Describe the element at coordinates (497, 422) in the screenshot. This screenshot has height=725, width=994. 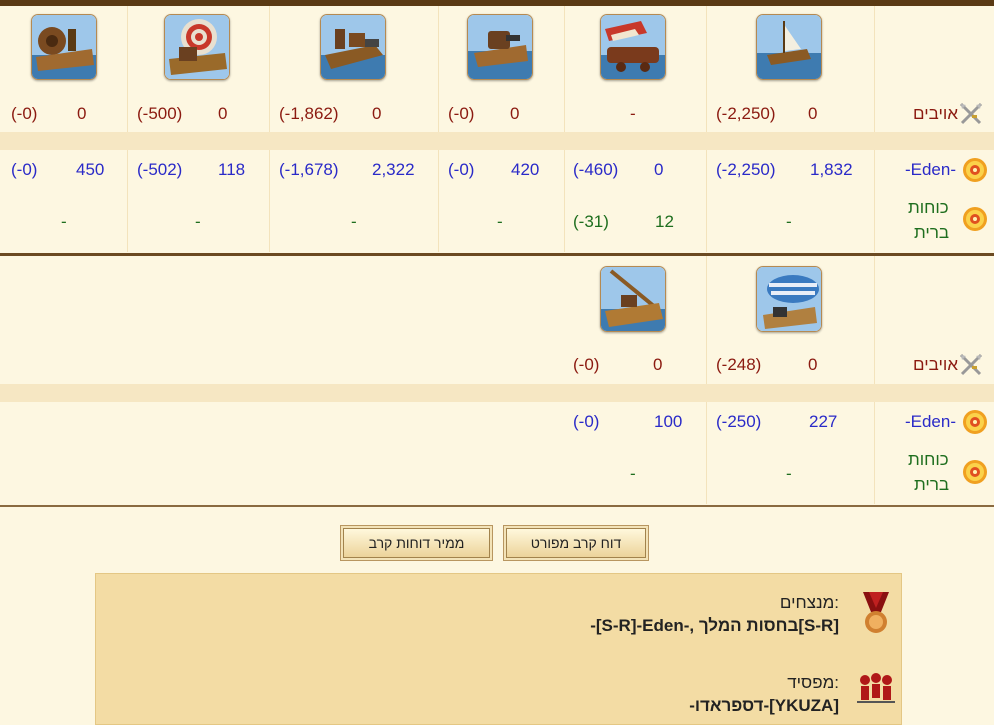
I see `own-row` at that location.